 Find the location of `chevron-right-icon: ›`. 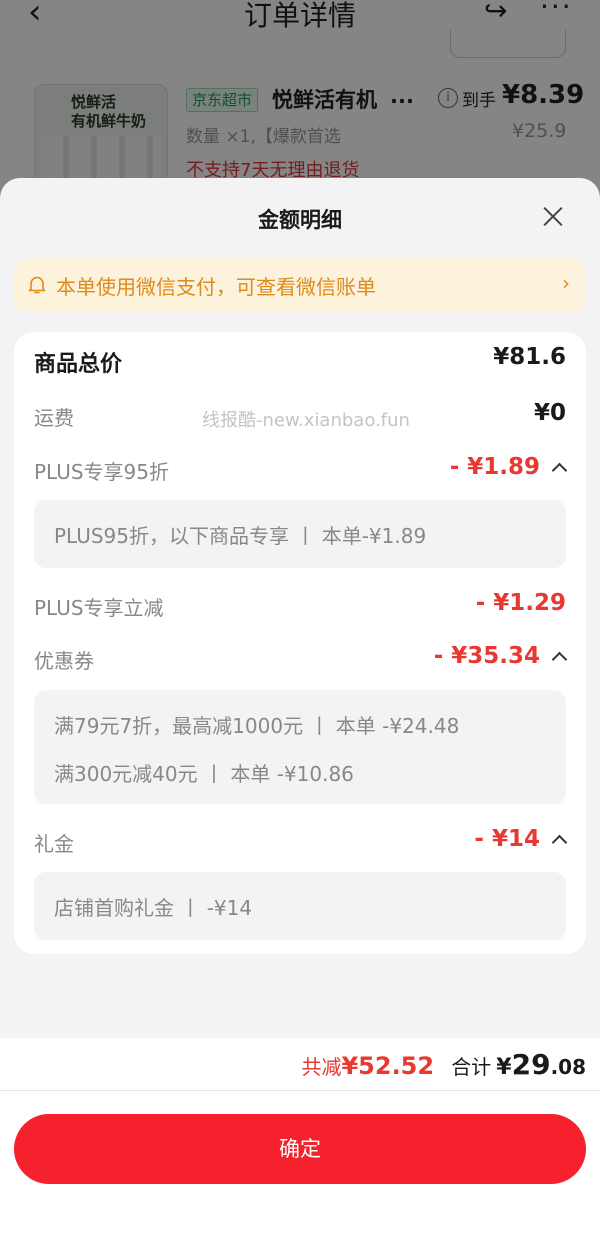

chevron-right-icon: › is located at coordinates (566, 283).